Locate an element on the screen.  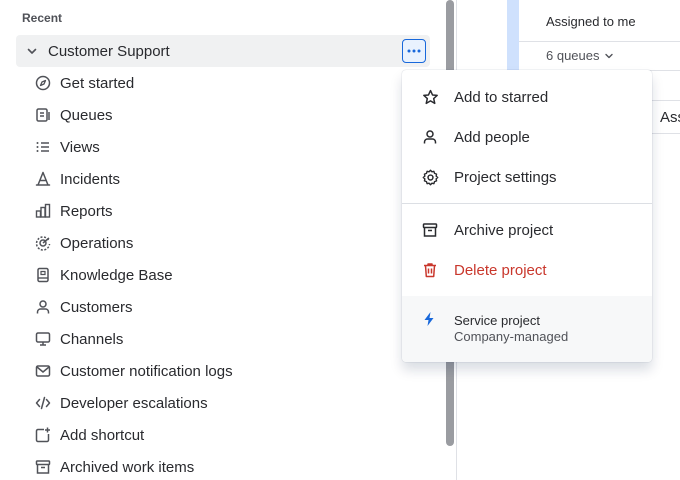
menu-item-label: Add to starred is located at coordinates (501, 97).